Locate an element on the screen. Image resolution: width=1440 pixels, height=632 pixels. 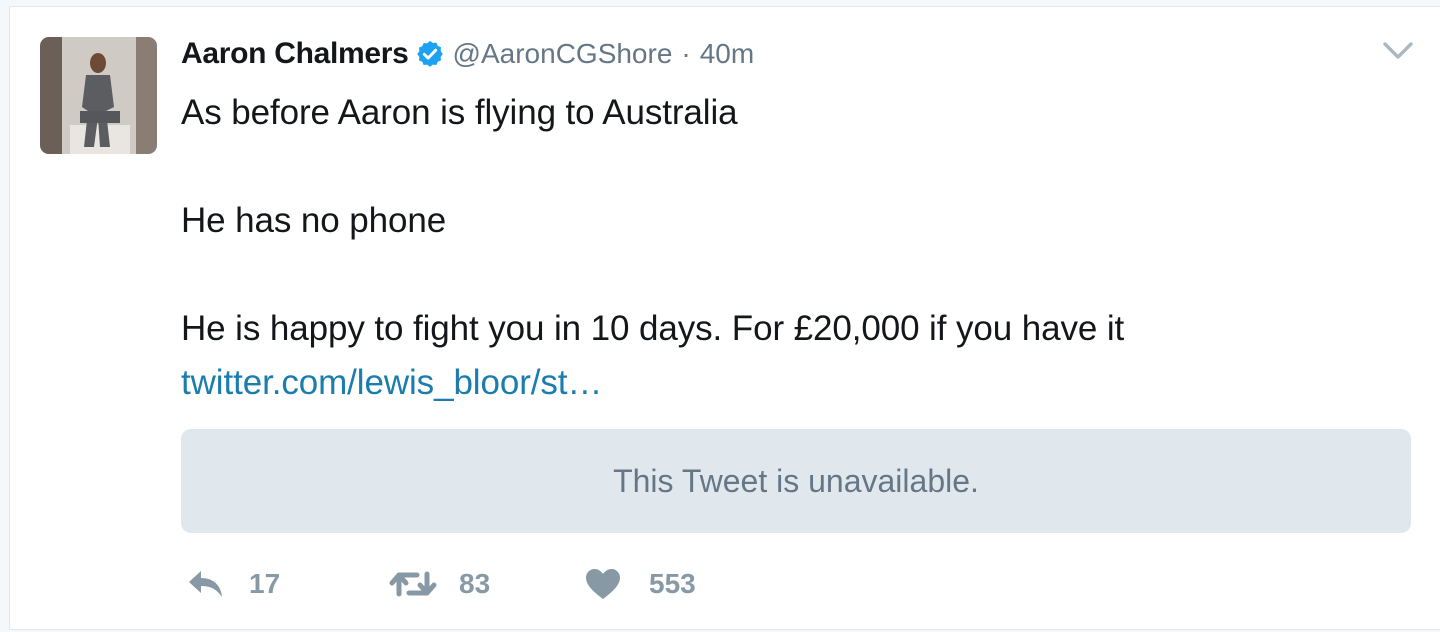
quoted-tweet-unavailable-text: This Tweet is unavailable. is located at coordinates (796, 480).